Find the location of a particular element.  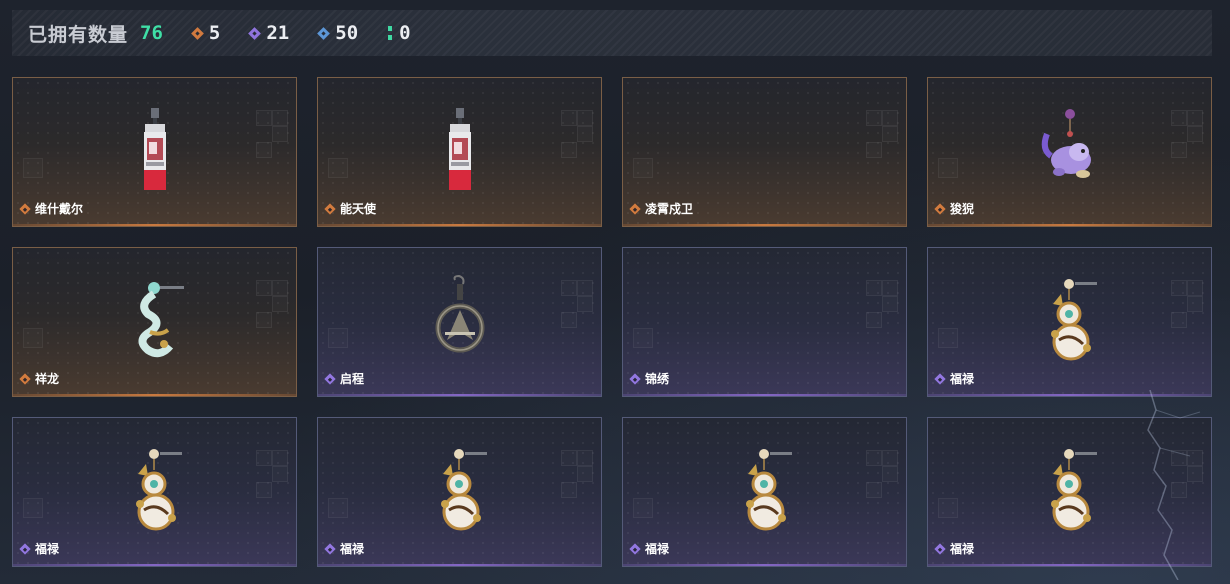

item-label: 能天使 is located at coordinates (350, 208).